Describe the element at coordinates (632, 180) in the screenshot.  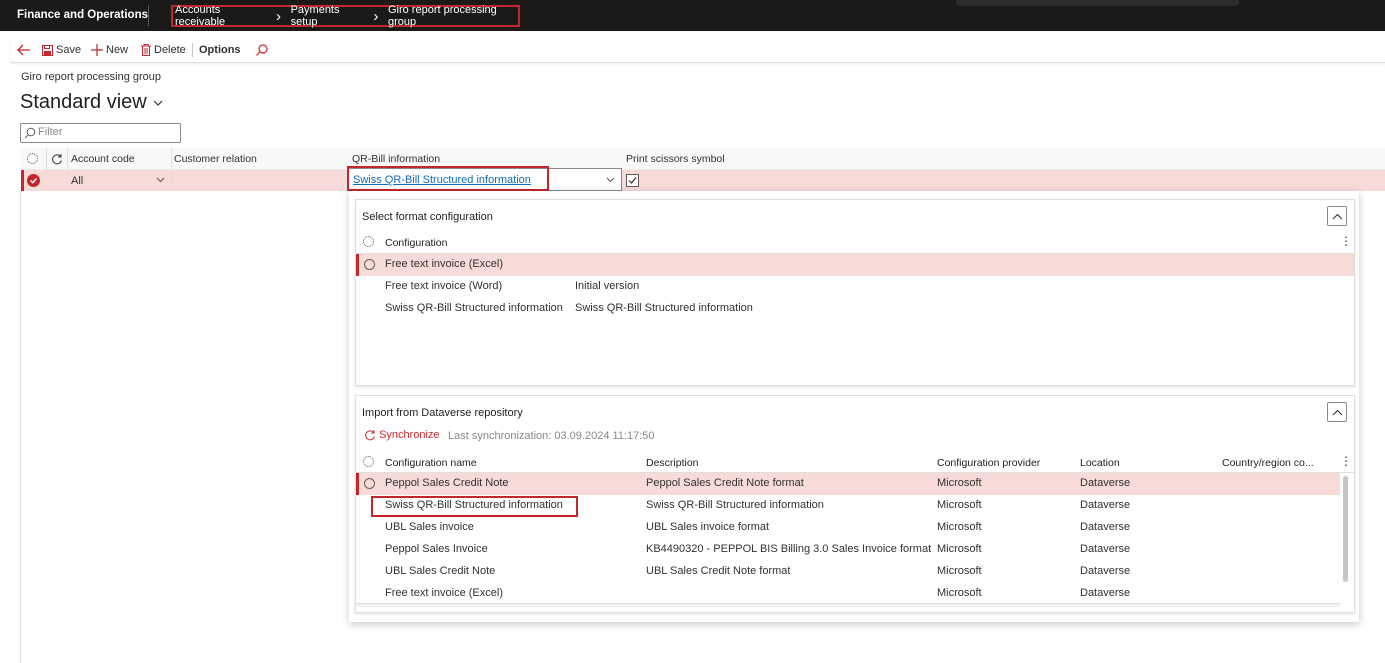
I see `print-scissors-checkbox` at that location.